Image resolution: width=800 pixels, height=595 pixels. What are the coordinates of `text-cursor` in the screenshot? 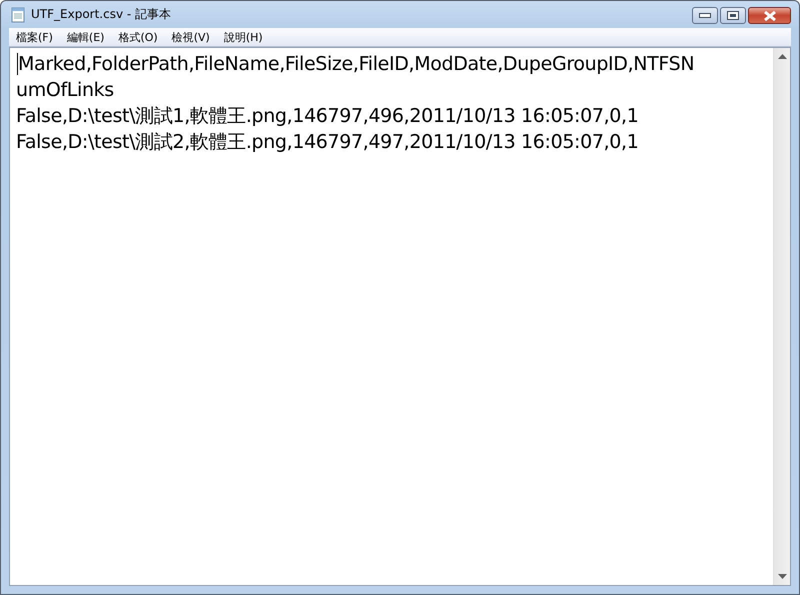 It's located at (17, 64).